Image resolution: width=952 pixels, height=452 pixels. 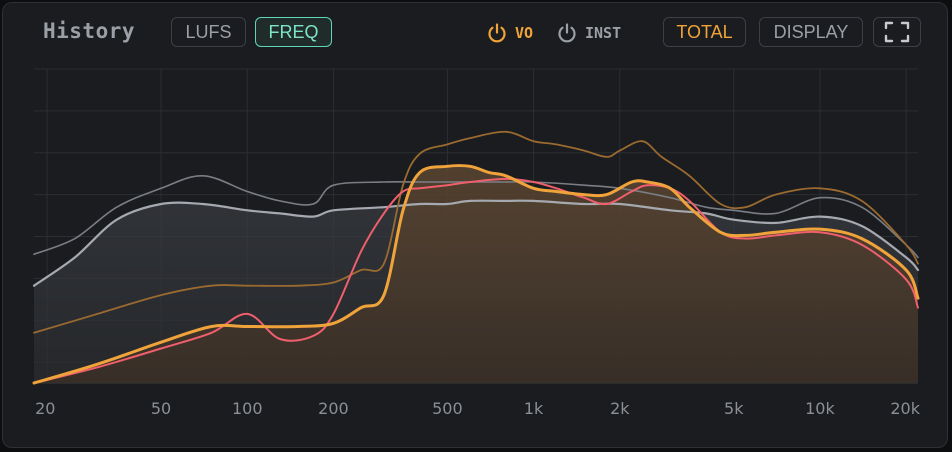 I want to click on expand-button, so click(x=897, y=32).